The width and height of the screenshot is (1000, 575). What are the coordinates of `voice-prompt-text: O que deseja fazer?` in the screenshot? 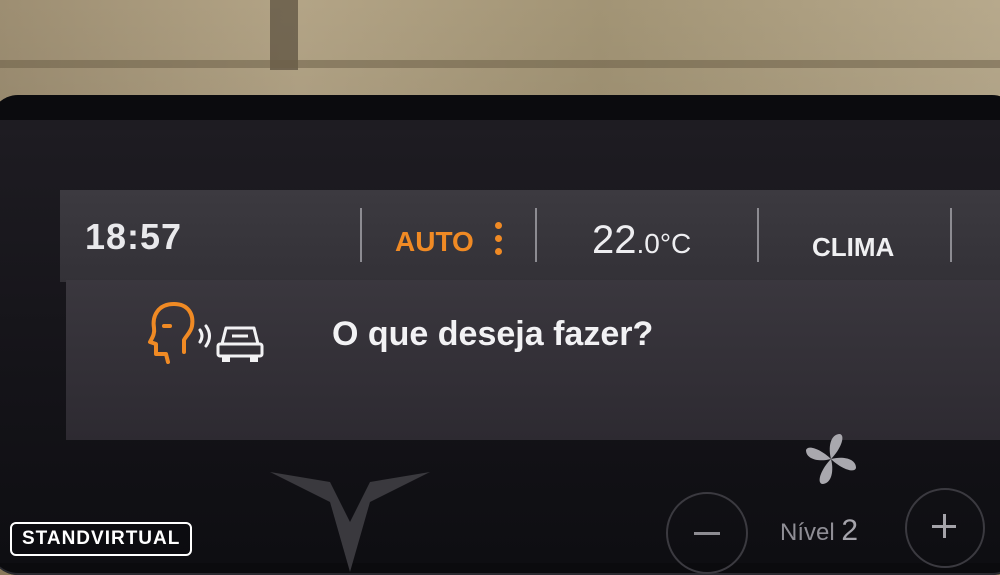 It's located at (493, 334).